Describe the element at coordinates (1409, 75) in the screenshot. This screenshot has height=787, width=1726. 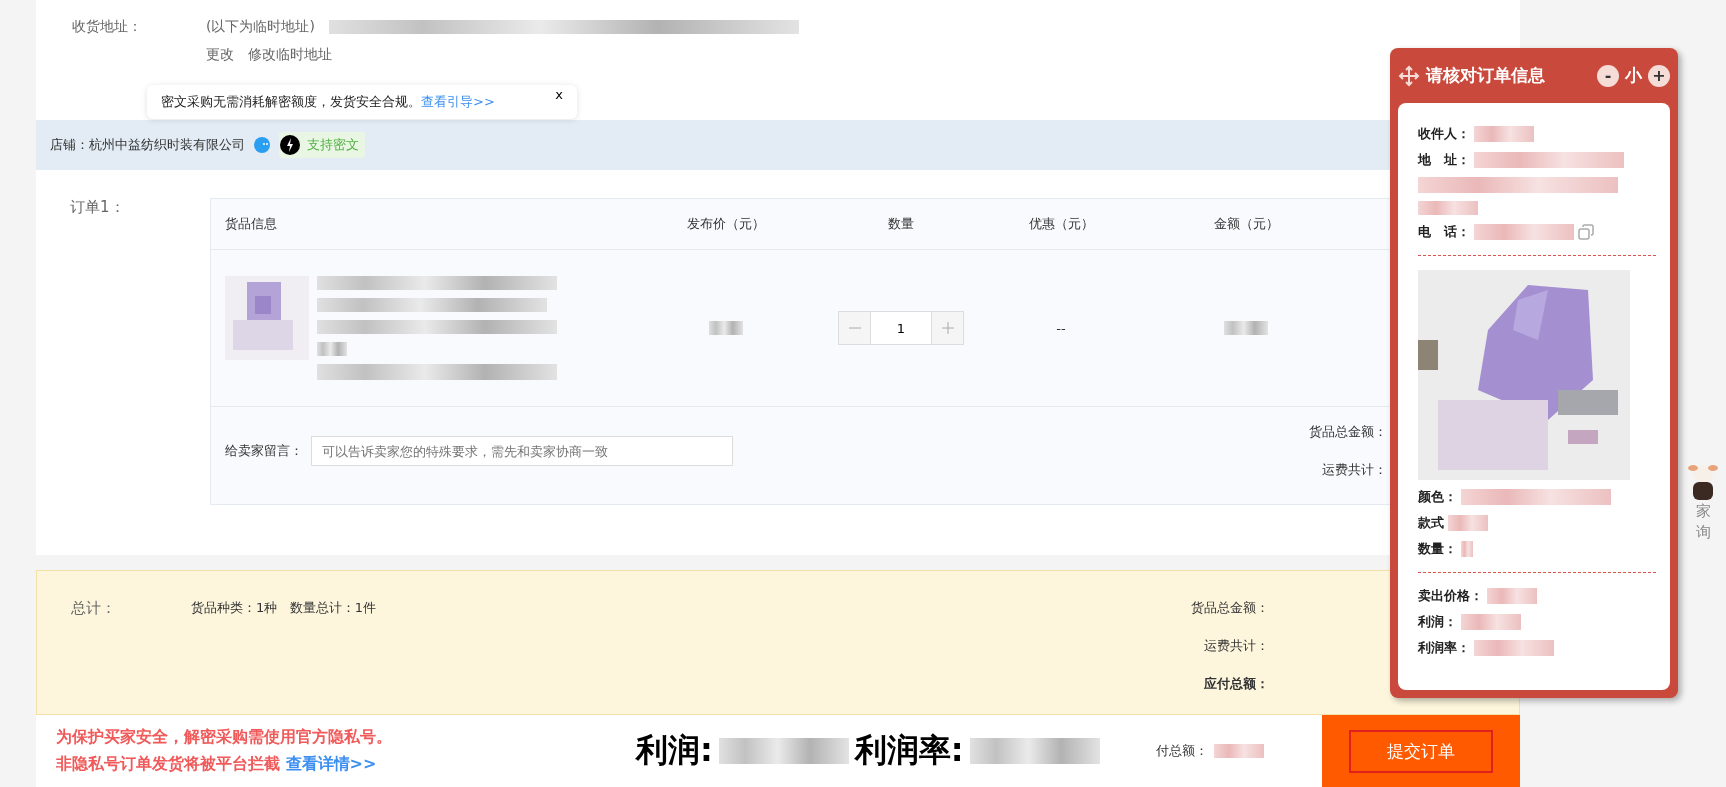
I see `move-icon` at that location.